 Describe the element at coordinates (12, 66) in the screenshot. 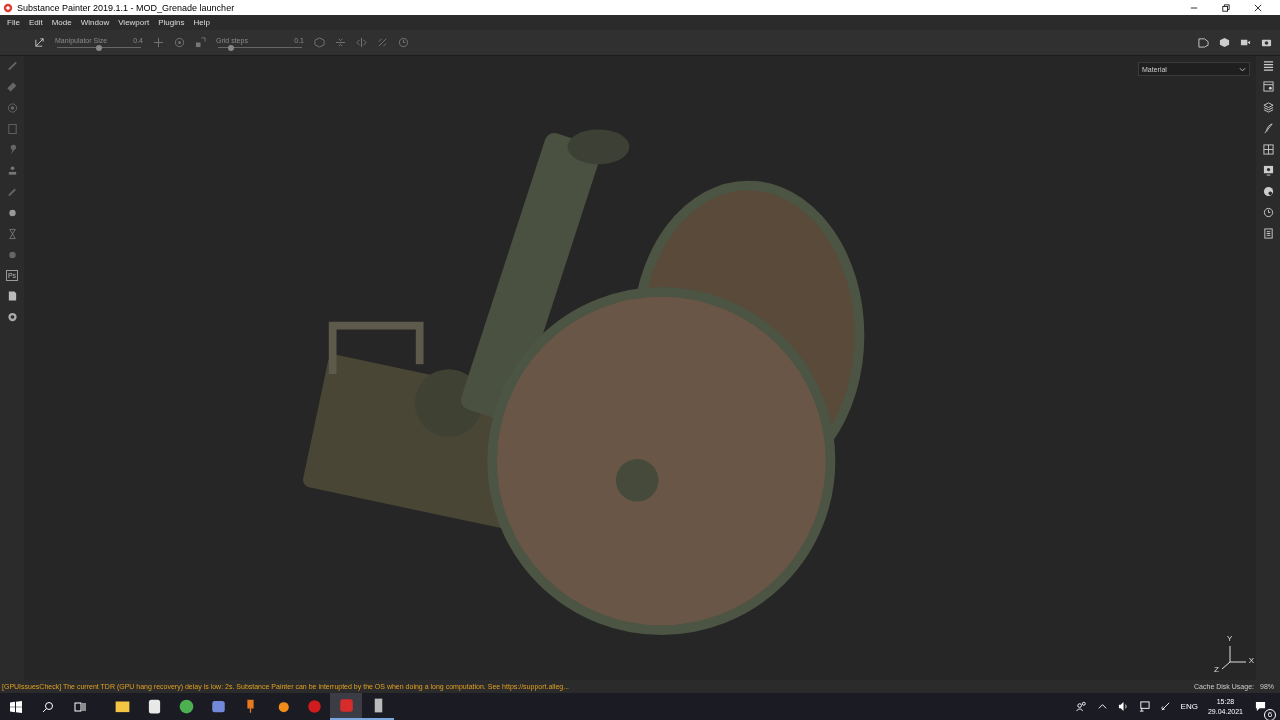

I see `brush-icon` at that location.